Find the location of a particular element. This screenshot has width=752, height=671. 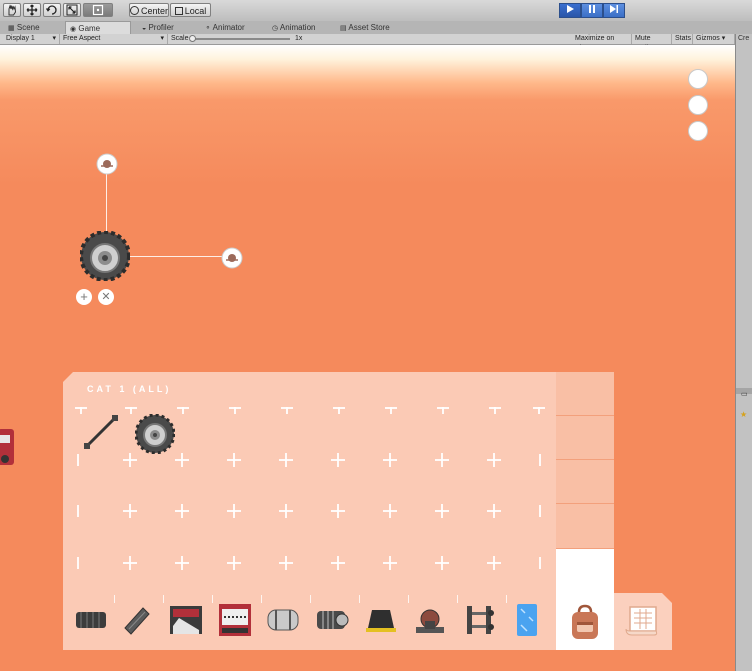

plus-icon: + is located at coordinates (84, 296).